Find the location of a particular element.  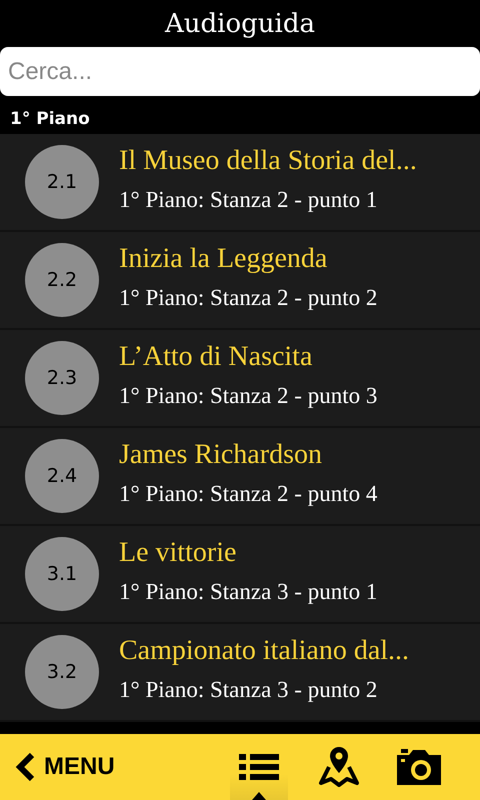

list-item: 2.1 Il Museo della Storia del... 1° Piano: Stanza 2 - punto 1 is located at coordinates (240, 183).